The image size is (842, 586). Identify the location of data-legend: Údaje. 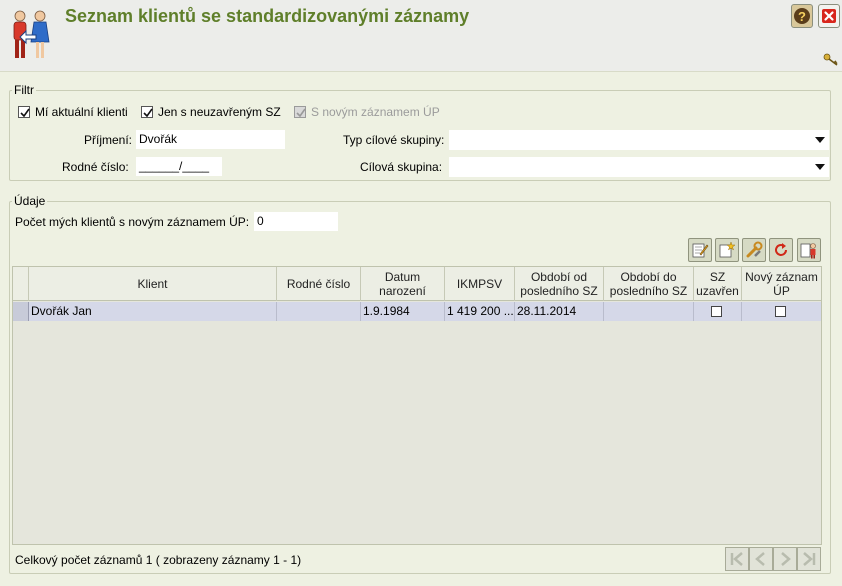
(30, 201).